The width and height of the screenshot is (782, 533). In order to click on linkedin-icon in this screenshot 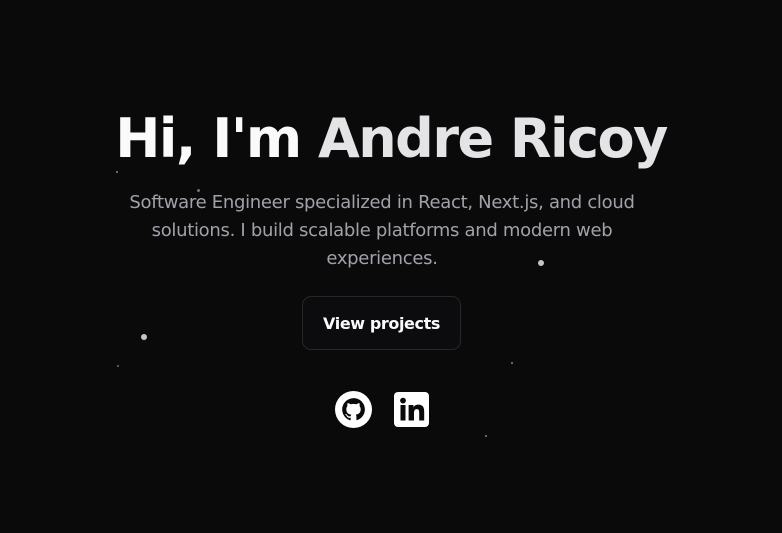, I will do `click(411, 409)`.